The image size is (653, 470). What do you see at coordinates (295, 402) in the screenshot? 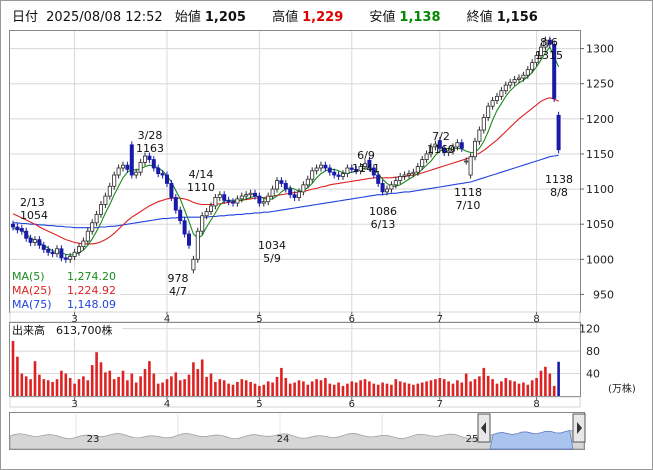
I see `axis-strip` at bounding box center [295, 402].